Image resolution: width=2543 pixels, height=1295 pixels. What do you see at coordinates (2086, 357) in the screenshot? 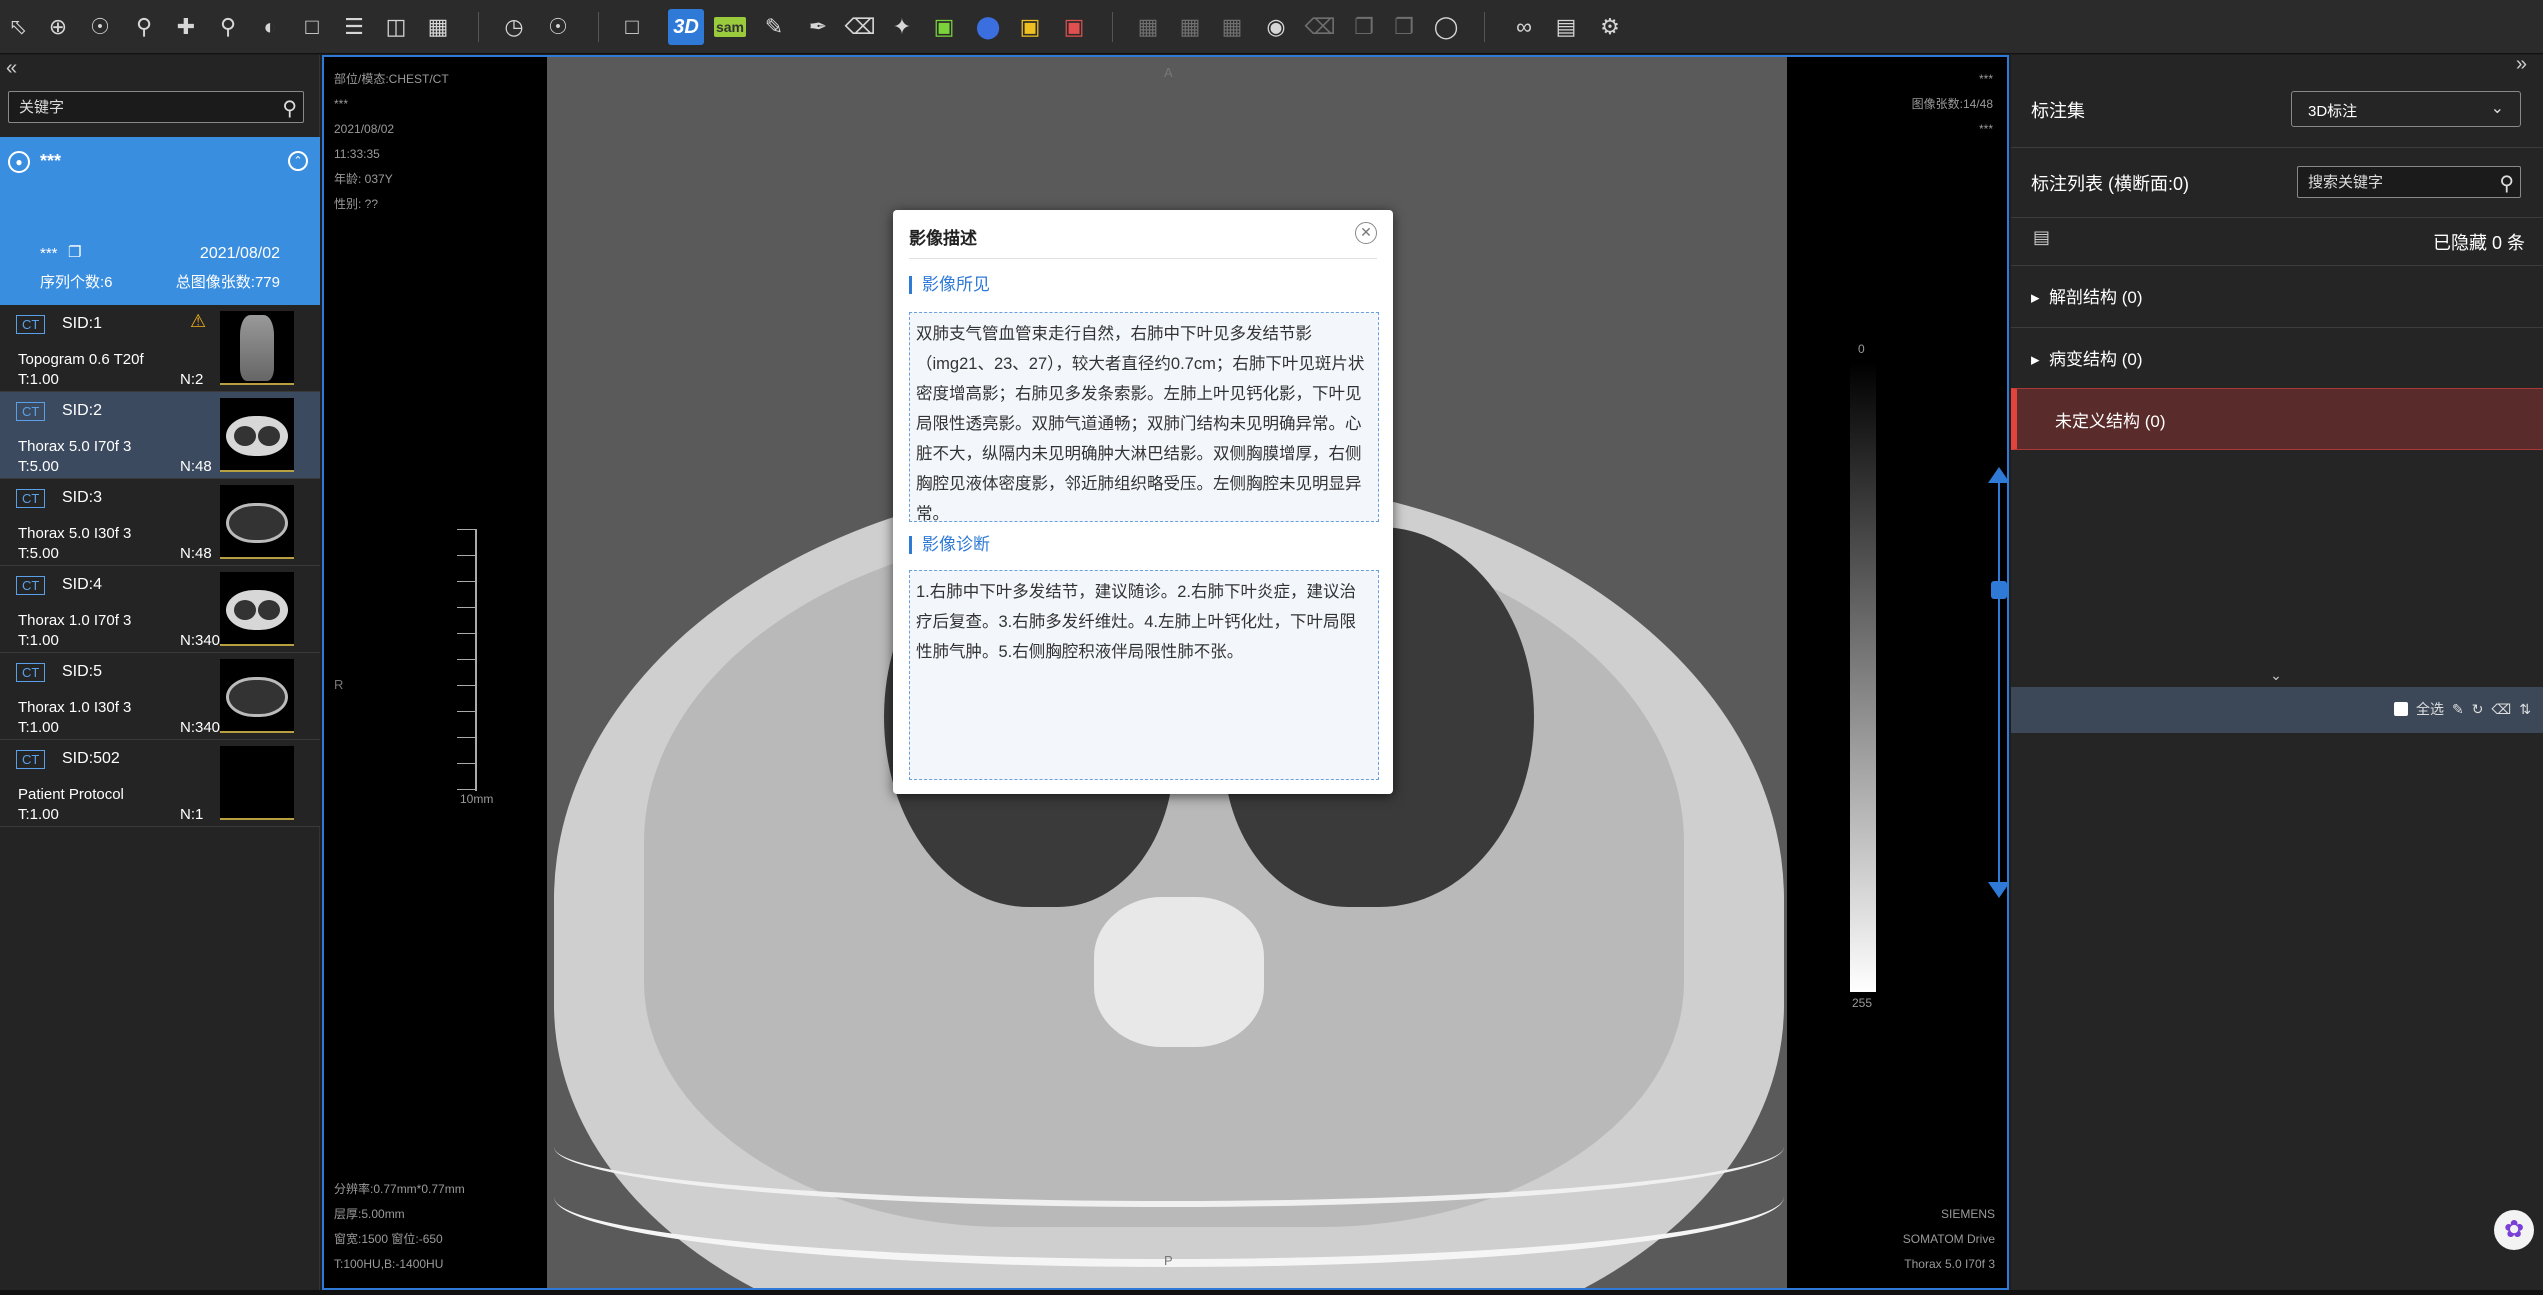
I see `tree-lesion: ▸ 病变结构 (0)` at bounding box center [2086, 357].